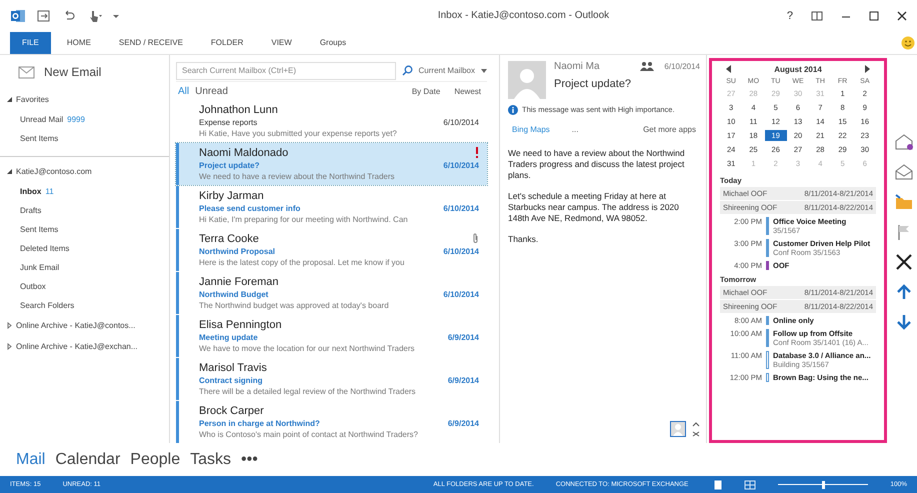  What do you see at coordinates (331, 335) in the screenshot?
I see `message-item: Elisa Pennington Meeting update 6/9/2014 We have to move the location for our next Northwind Traders` at bounding box center [331, 335].